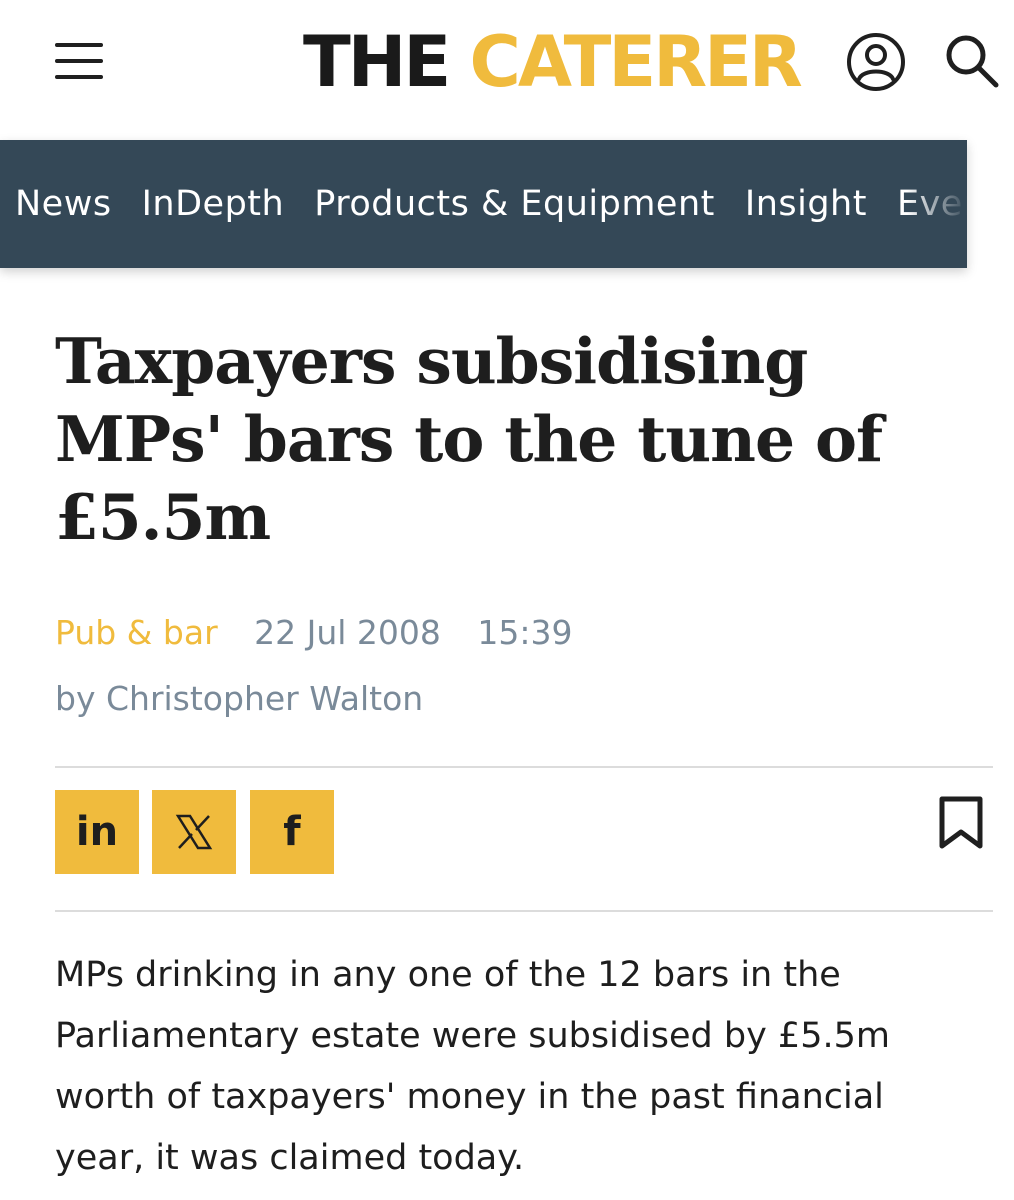 This screenshot has height=1200, width=1014. Describe the element at coordinates (136, 632) in the screenshot. I see `article-category-link: Pub & bar` at that location.